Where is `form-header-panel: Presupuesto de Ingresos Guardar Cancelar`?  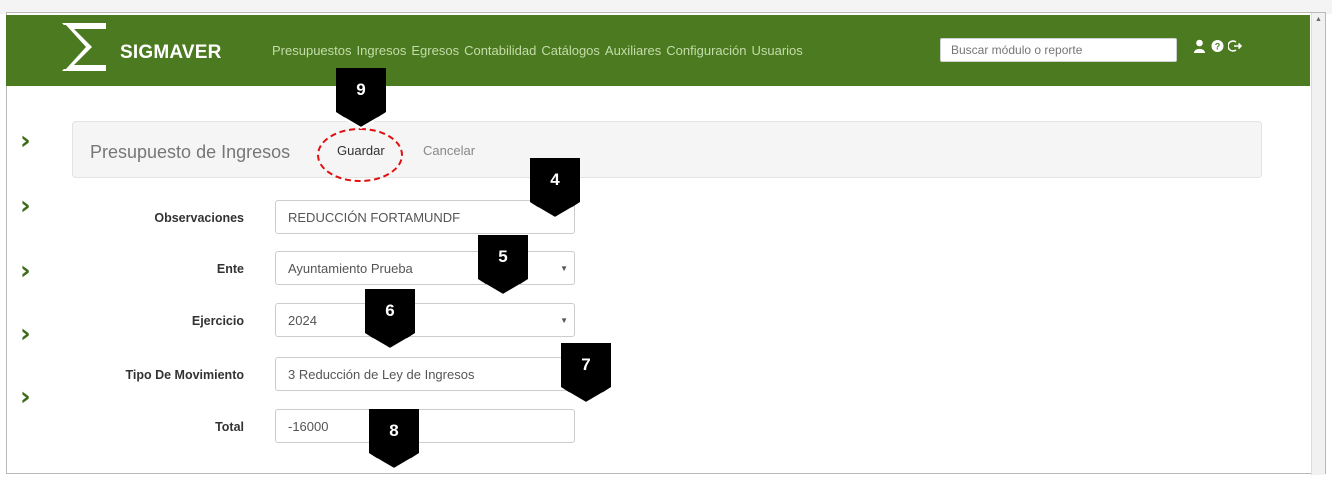 form-header-panel: Presupuesto de Ingresos Guardar Cancelar is located at coordinates (667, 149).